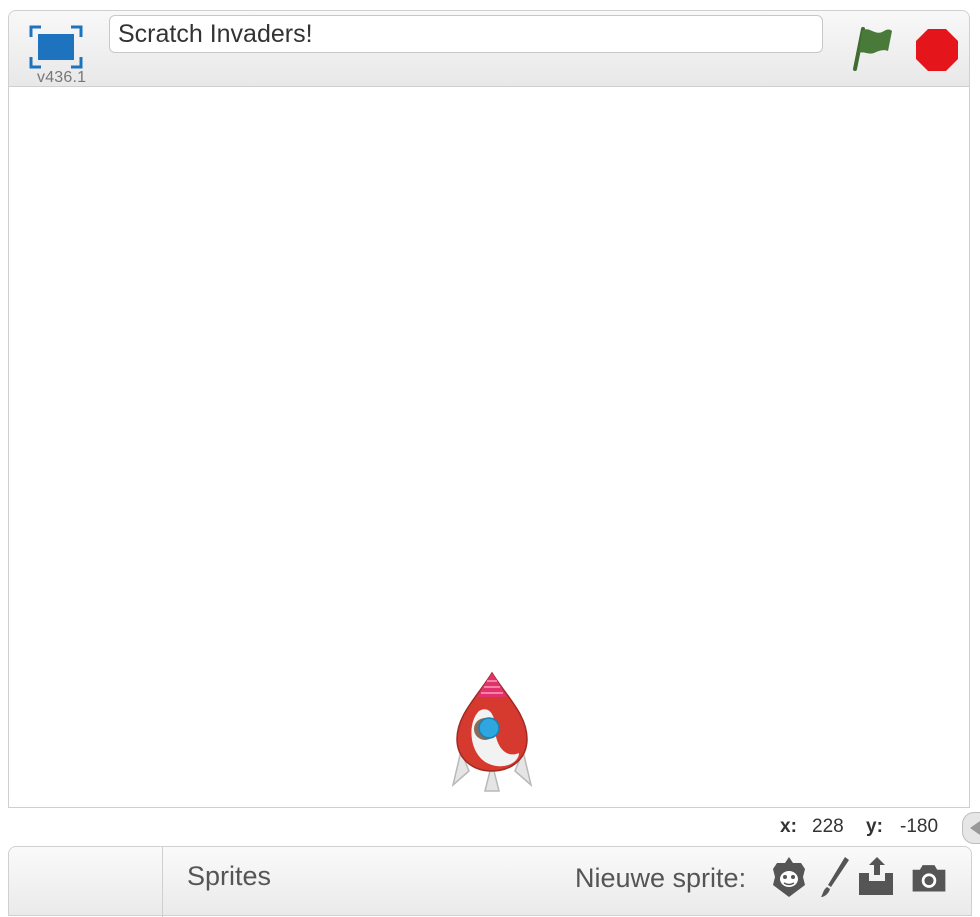  What do you see at coordinates (788, 826) in the screenshot?
I see `x-label: x:` at bounding box center [788, 826].